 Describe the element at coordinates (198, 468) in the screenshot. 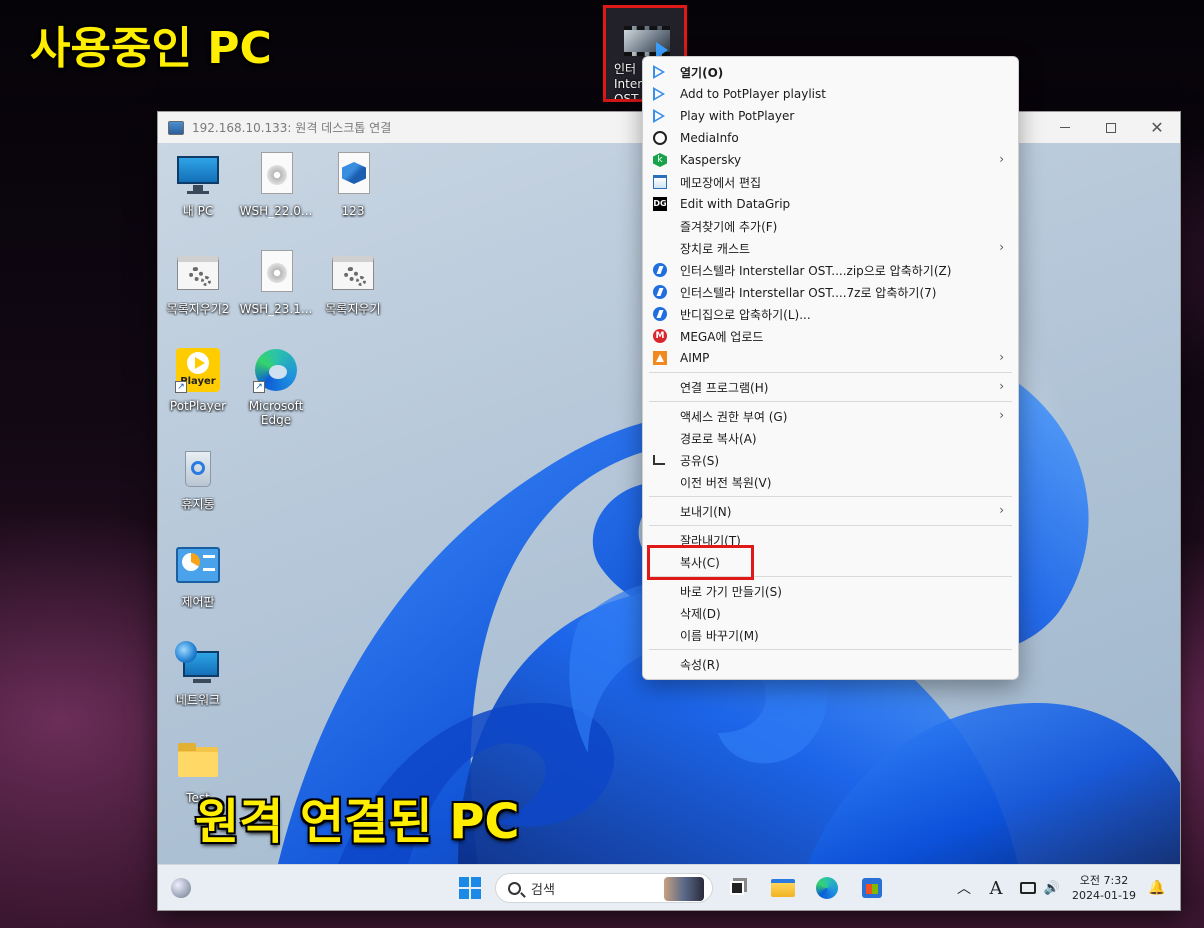

I see `recycle-bin-icon` at that location.